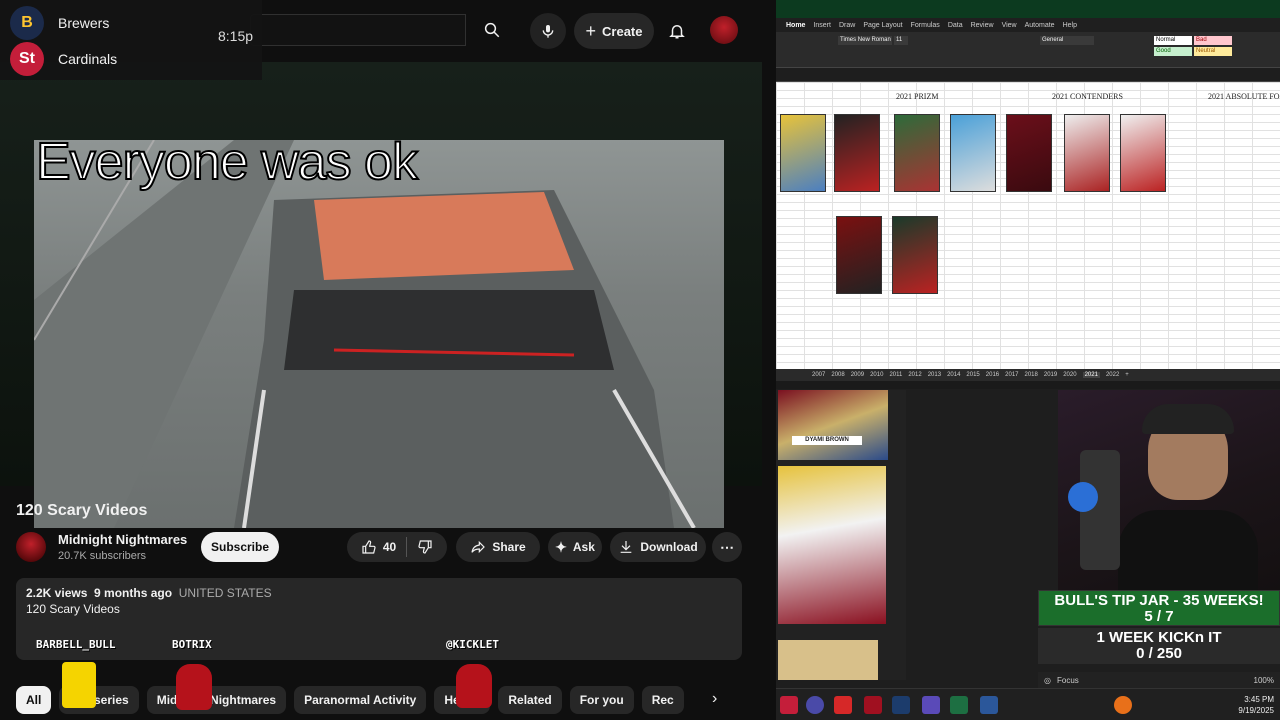 This screenshot has height=720, width=1280. I want to click on like-button: 40, so click(378, 547).